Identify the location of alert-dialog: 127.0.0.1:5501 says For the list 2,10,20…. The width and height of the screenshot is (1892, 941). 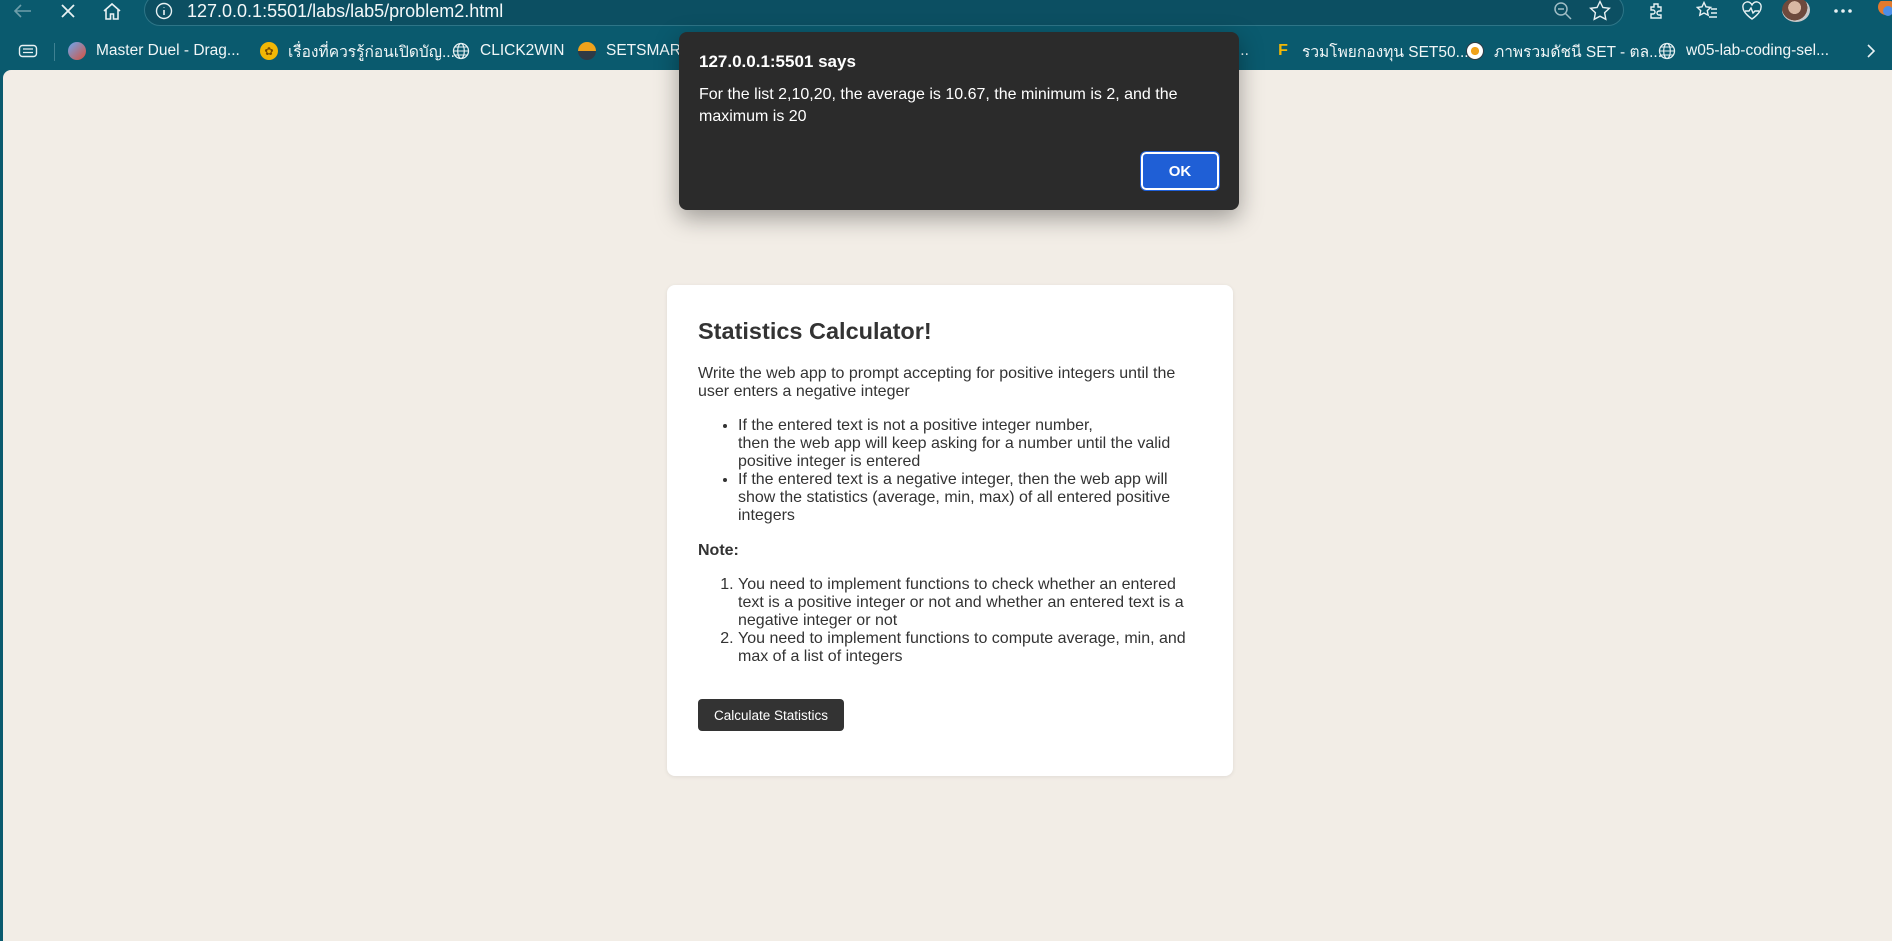
(959, 121).